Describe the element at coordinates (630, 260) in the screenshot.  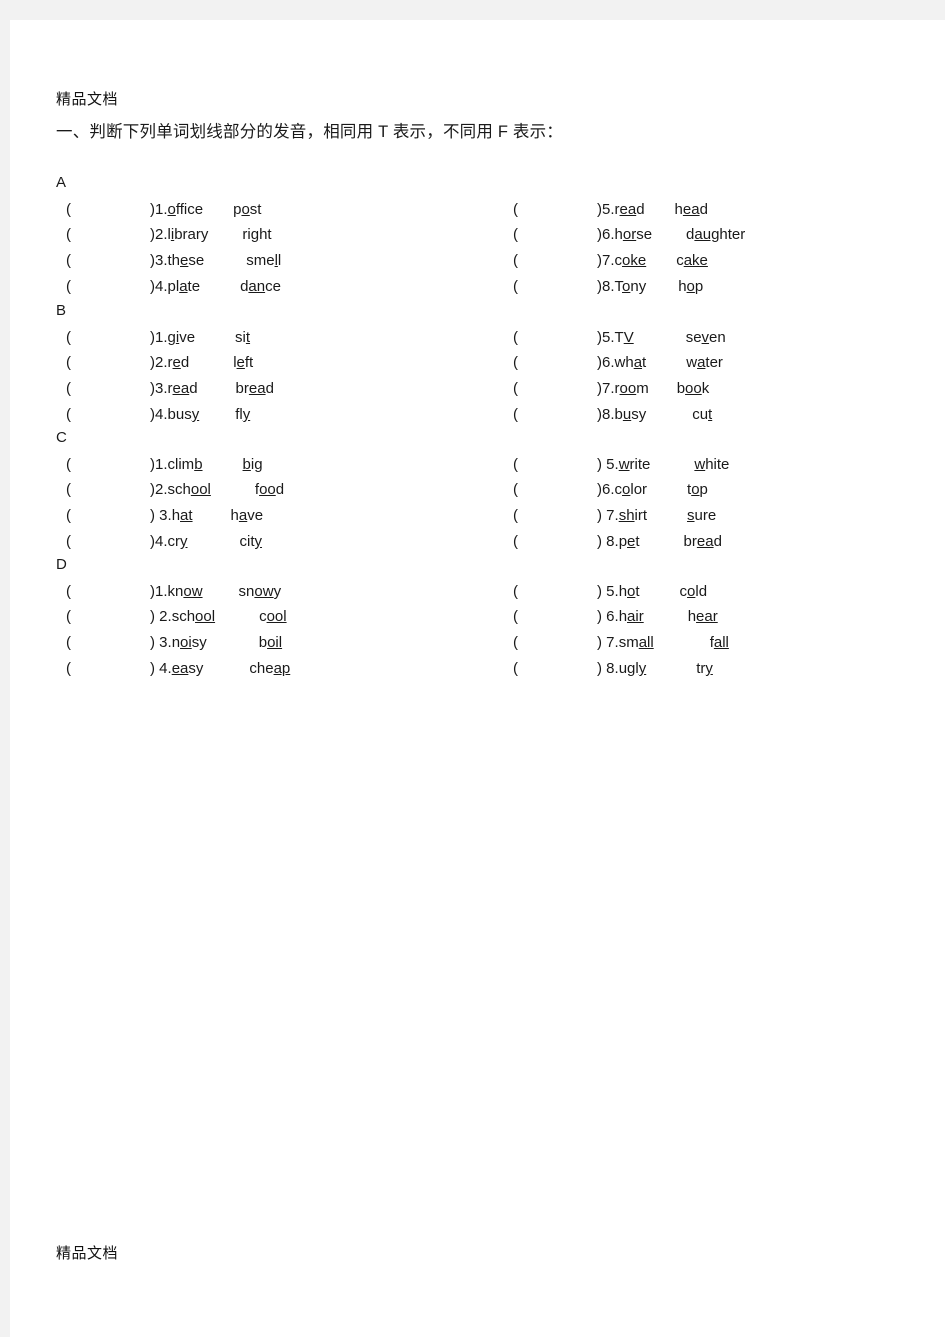
I see `word-one: coke` at that location.